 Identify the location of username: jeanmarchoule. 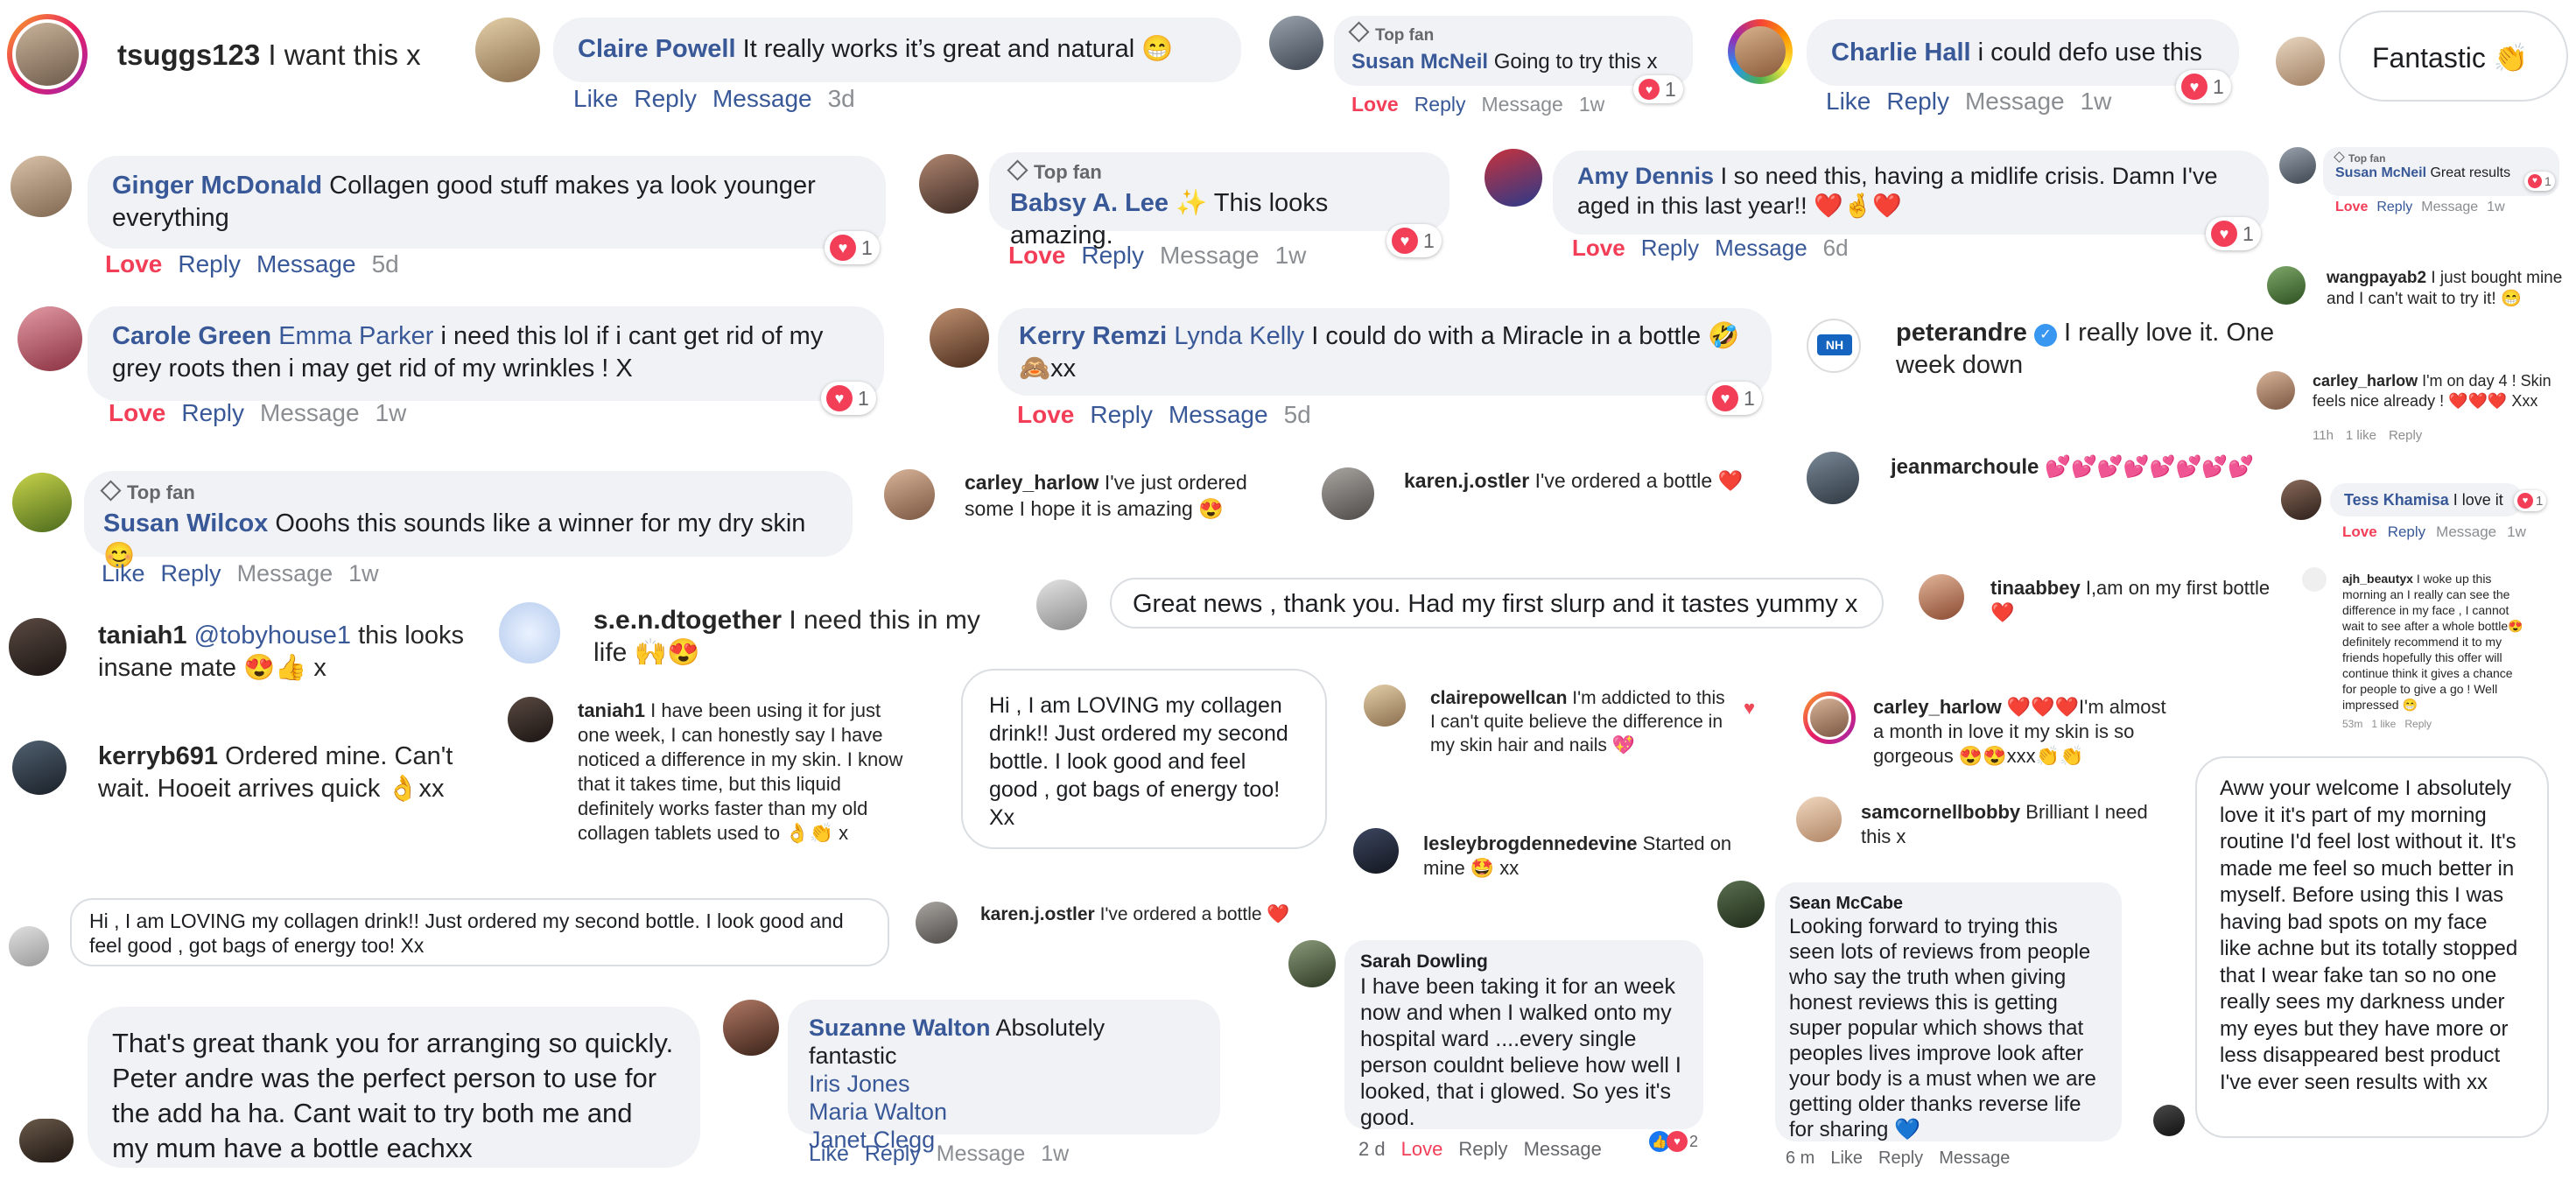
(1965, 467).